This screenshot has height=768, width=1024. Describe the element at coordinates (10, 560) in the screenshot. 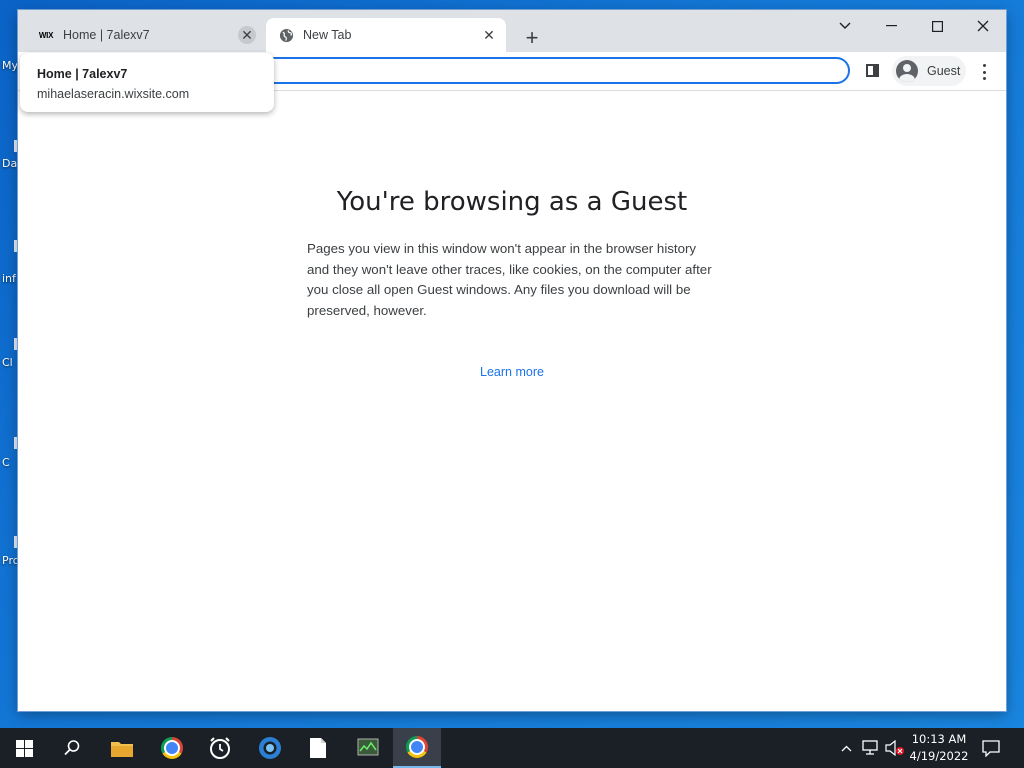

I see `desktop-icon-label: Pro` at that location.